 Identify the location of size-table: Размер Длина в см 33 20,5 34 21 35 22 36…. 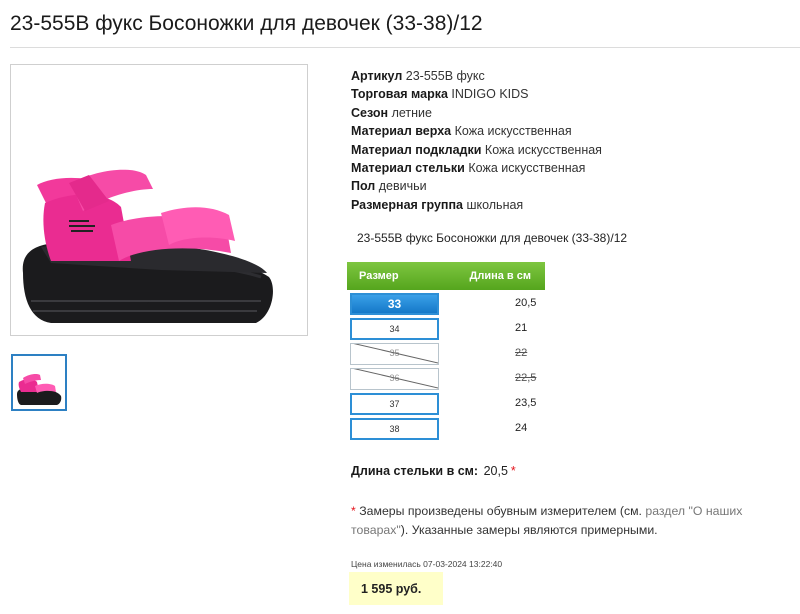
(446, 351).